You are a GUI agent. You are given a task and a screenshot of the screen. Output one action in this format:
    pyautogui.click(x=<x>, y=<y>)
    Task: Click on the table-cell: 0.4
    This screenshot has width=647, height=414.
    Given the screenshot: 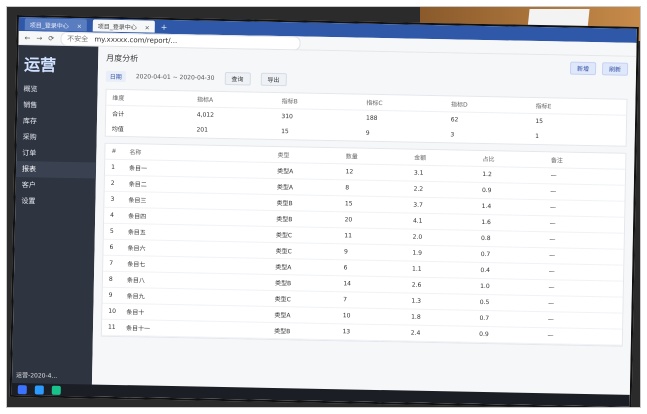 What is the action you would take?
    pyautogui.click(x=485, y=270)
    